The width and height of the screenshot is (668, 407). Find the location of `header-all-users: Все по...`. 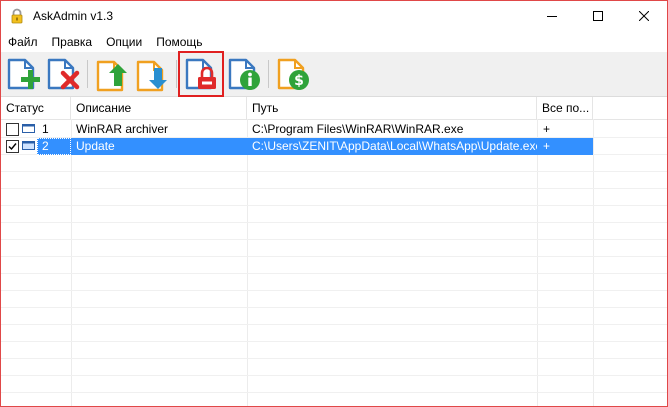

header-all-users: Все по... is located at coordinates (565, 108).